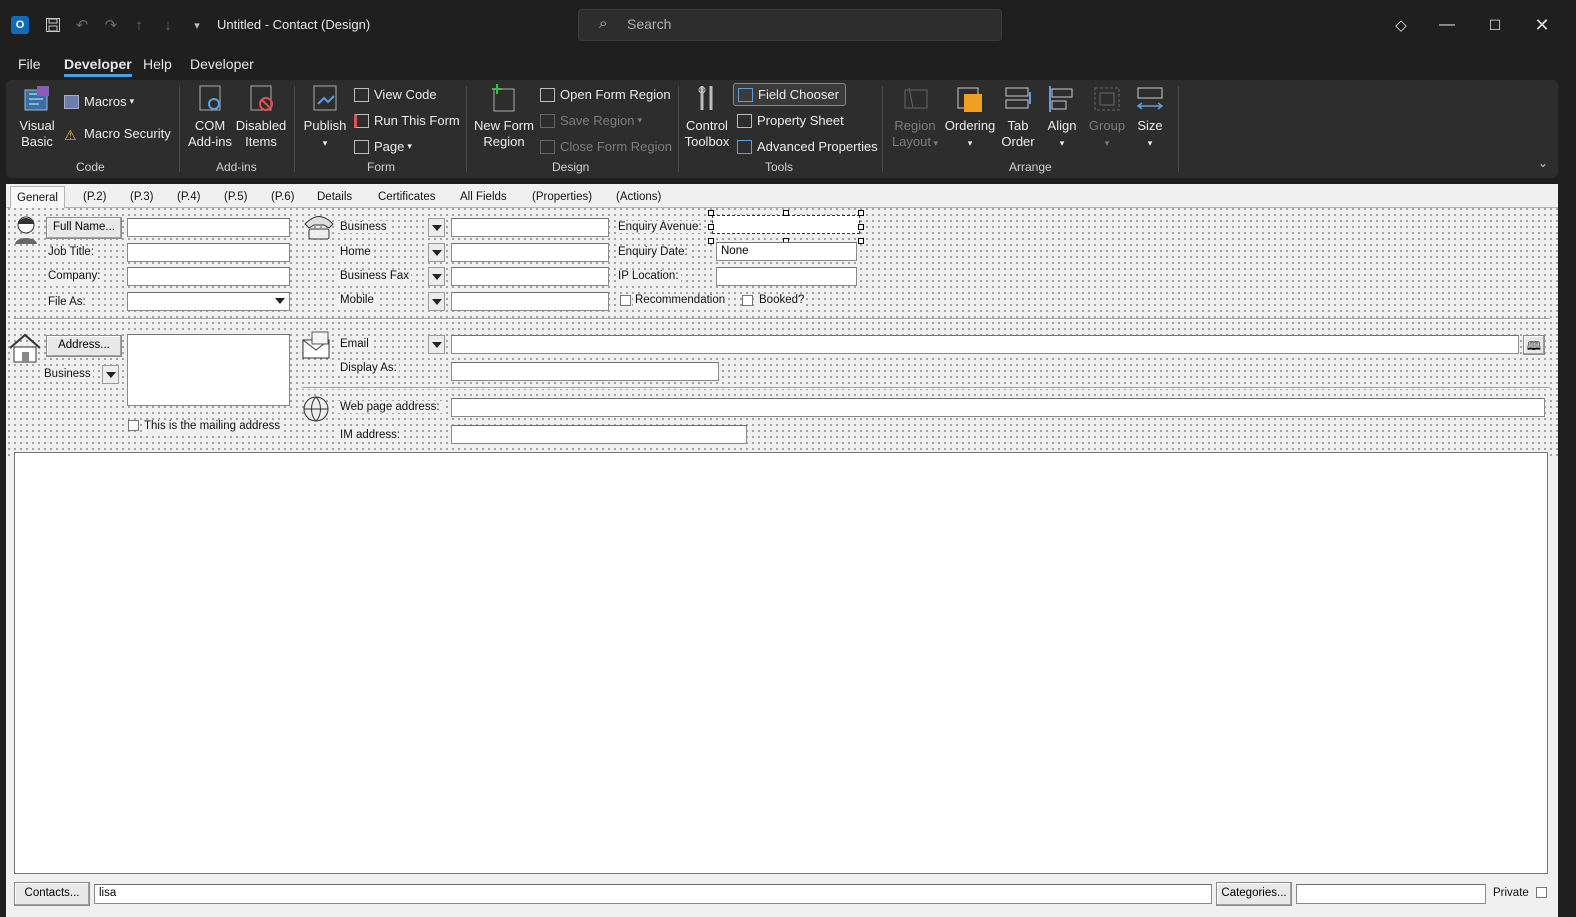 The width and height of the screenshot is (1576, 917). Describe the element at coordinates (436, 301) in the screenshot. I see `phone-mobile-dropdown` at that location.